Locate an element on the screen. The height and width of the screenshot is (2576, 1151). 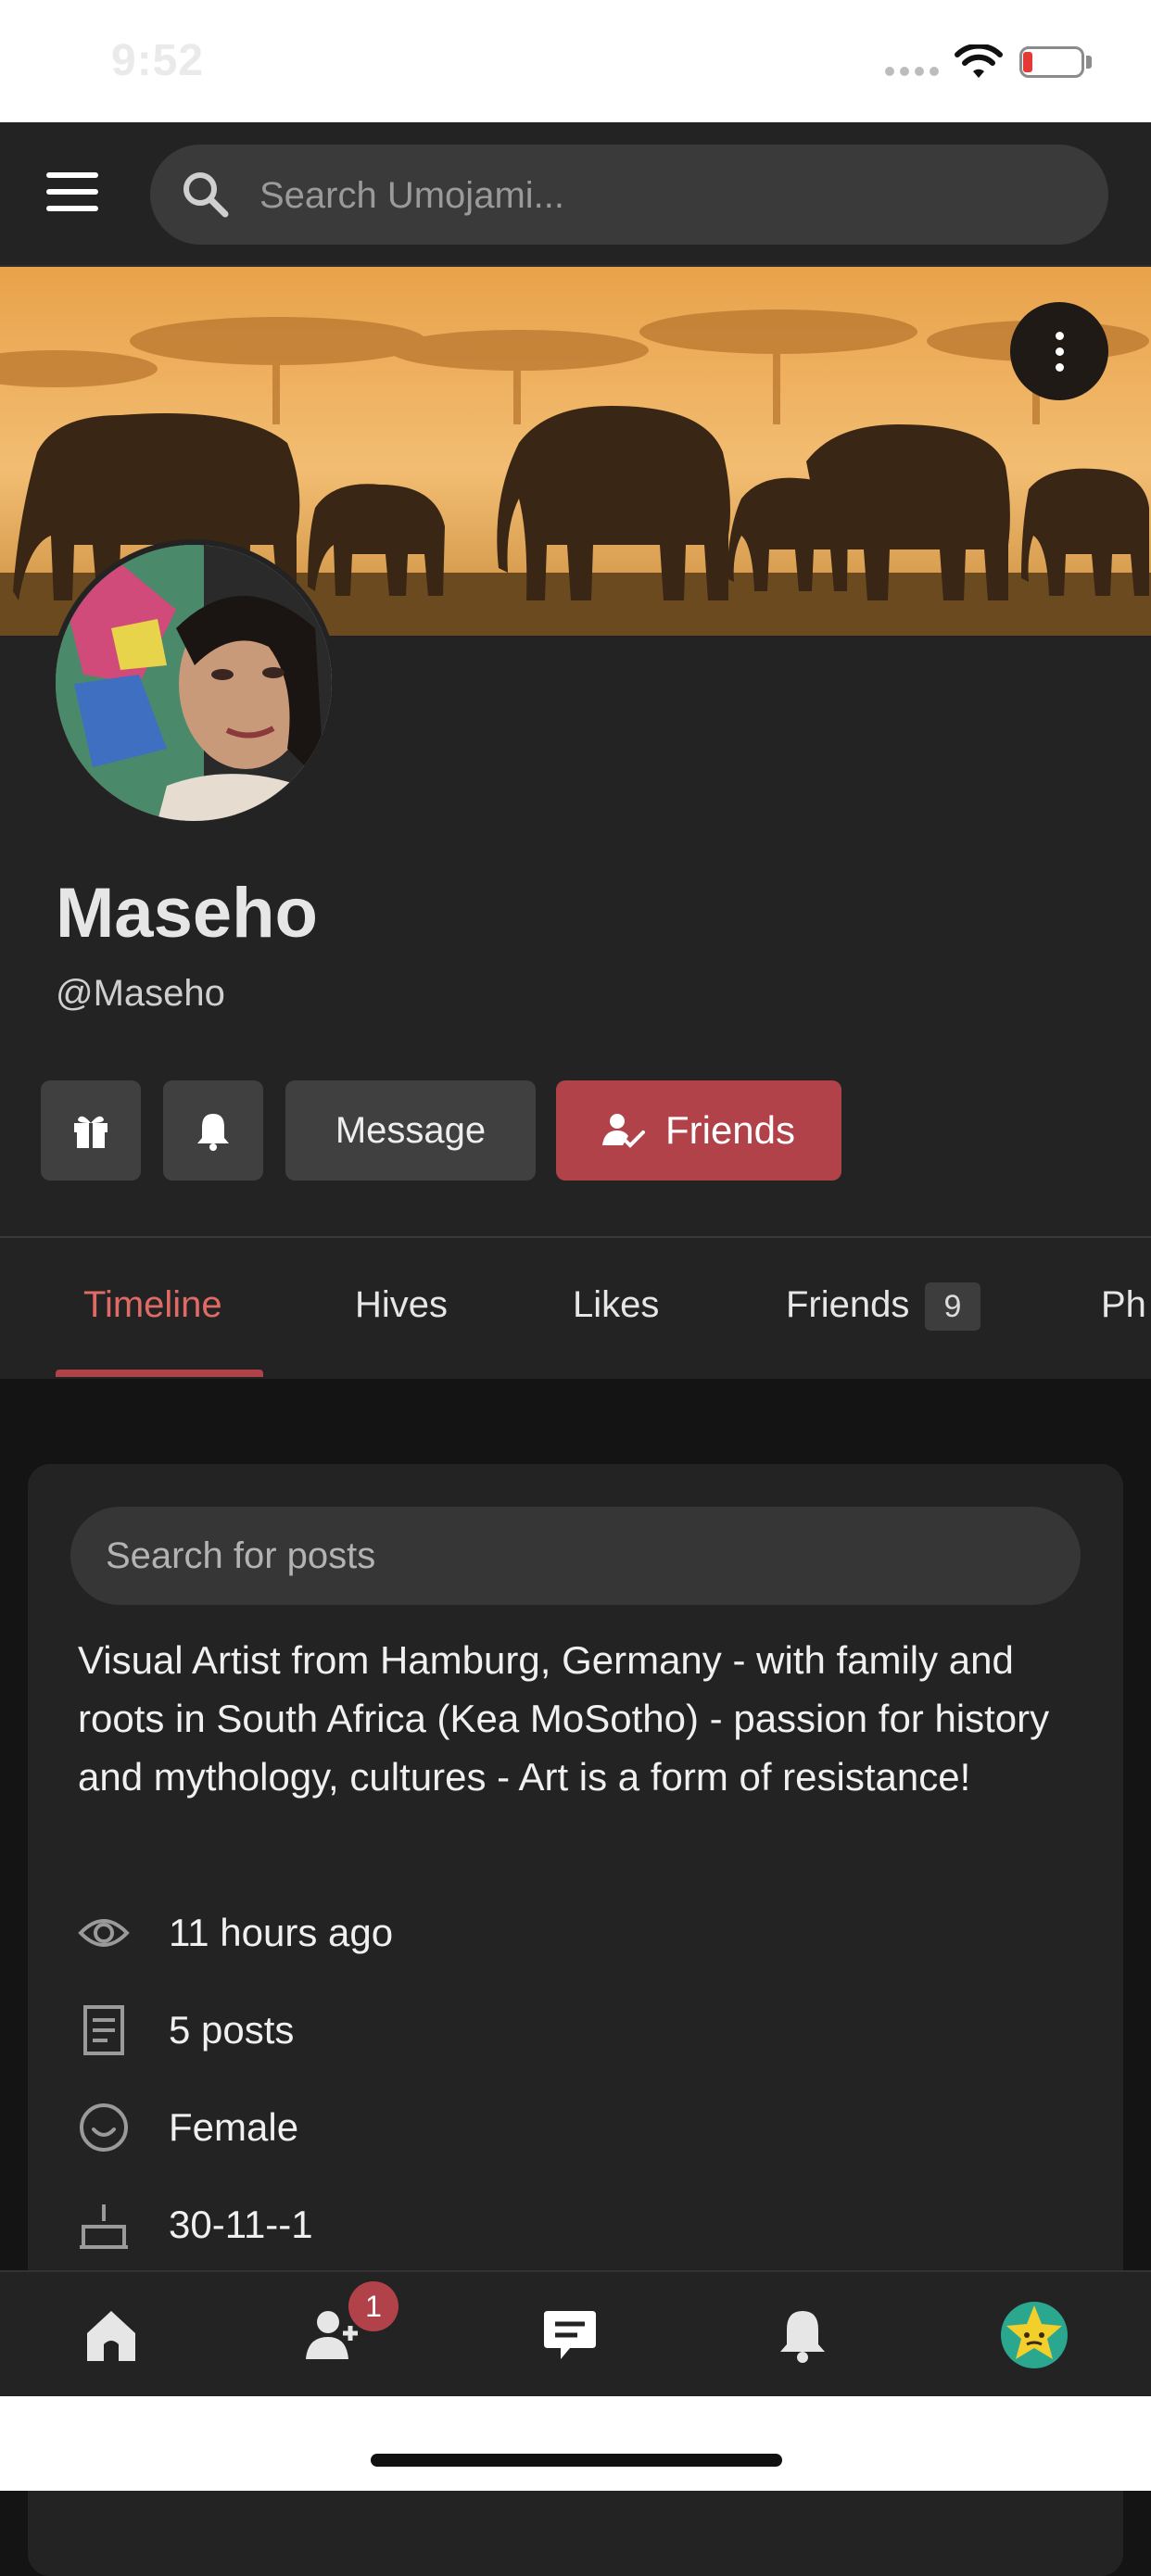
menu-icon is located at coordinates (74, 192).